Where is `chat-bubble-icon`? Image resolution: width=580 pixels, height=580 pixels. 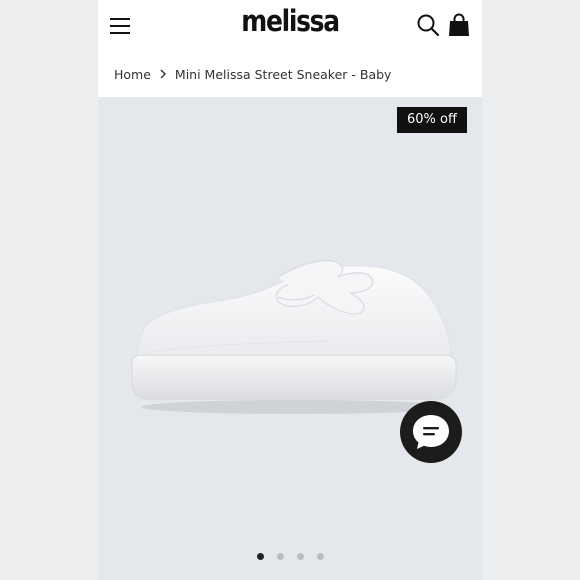 chat-bubble-icon is located at coordinates (431, 432).